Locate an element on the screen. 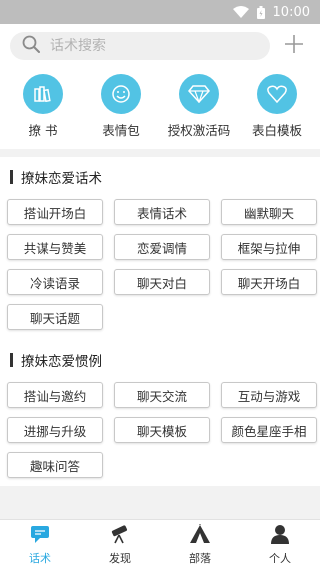 The height and width of the screenshot is (569, 320). quick-action-label: 表白模板 is located at coordinates (276, 130).